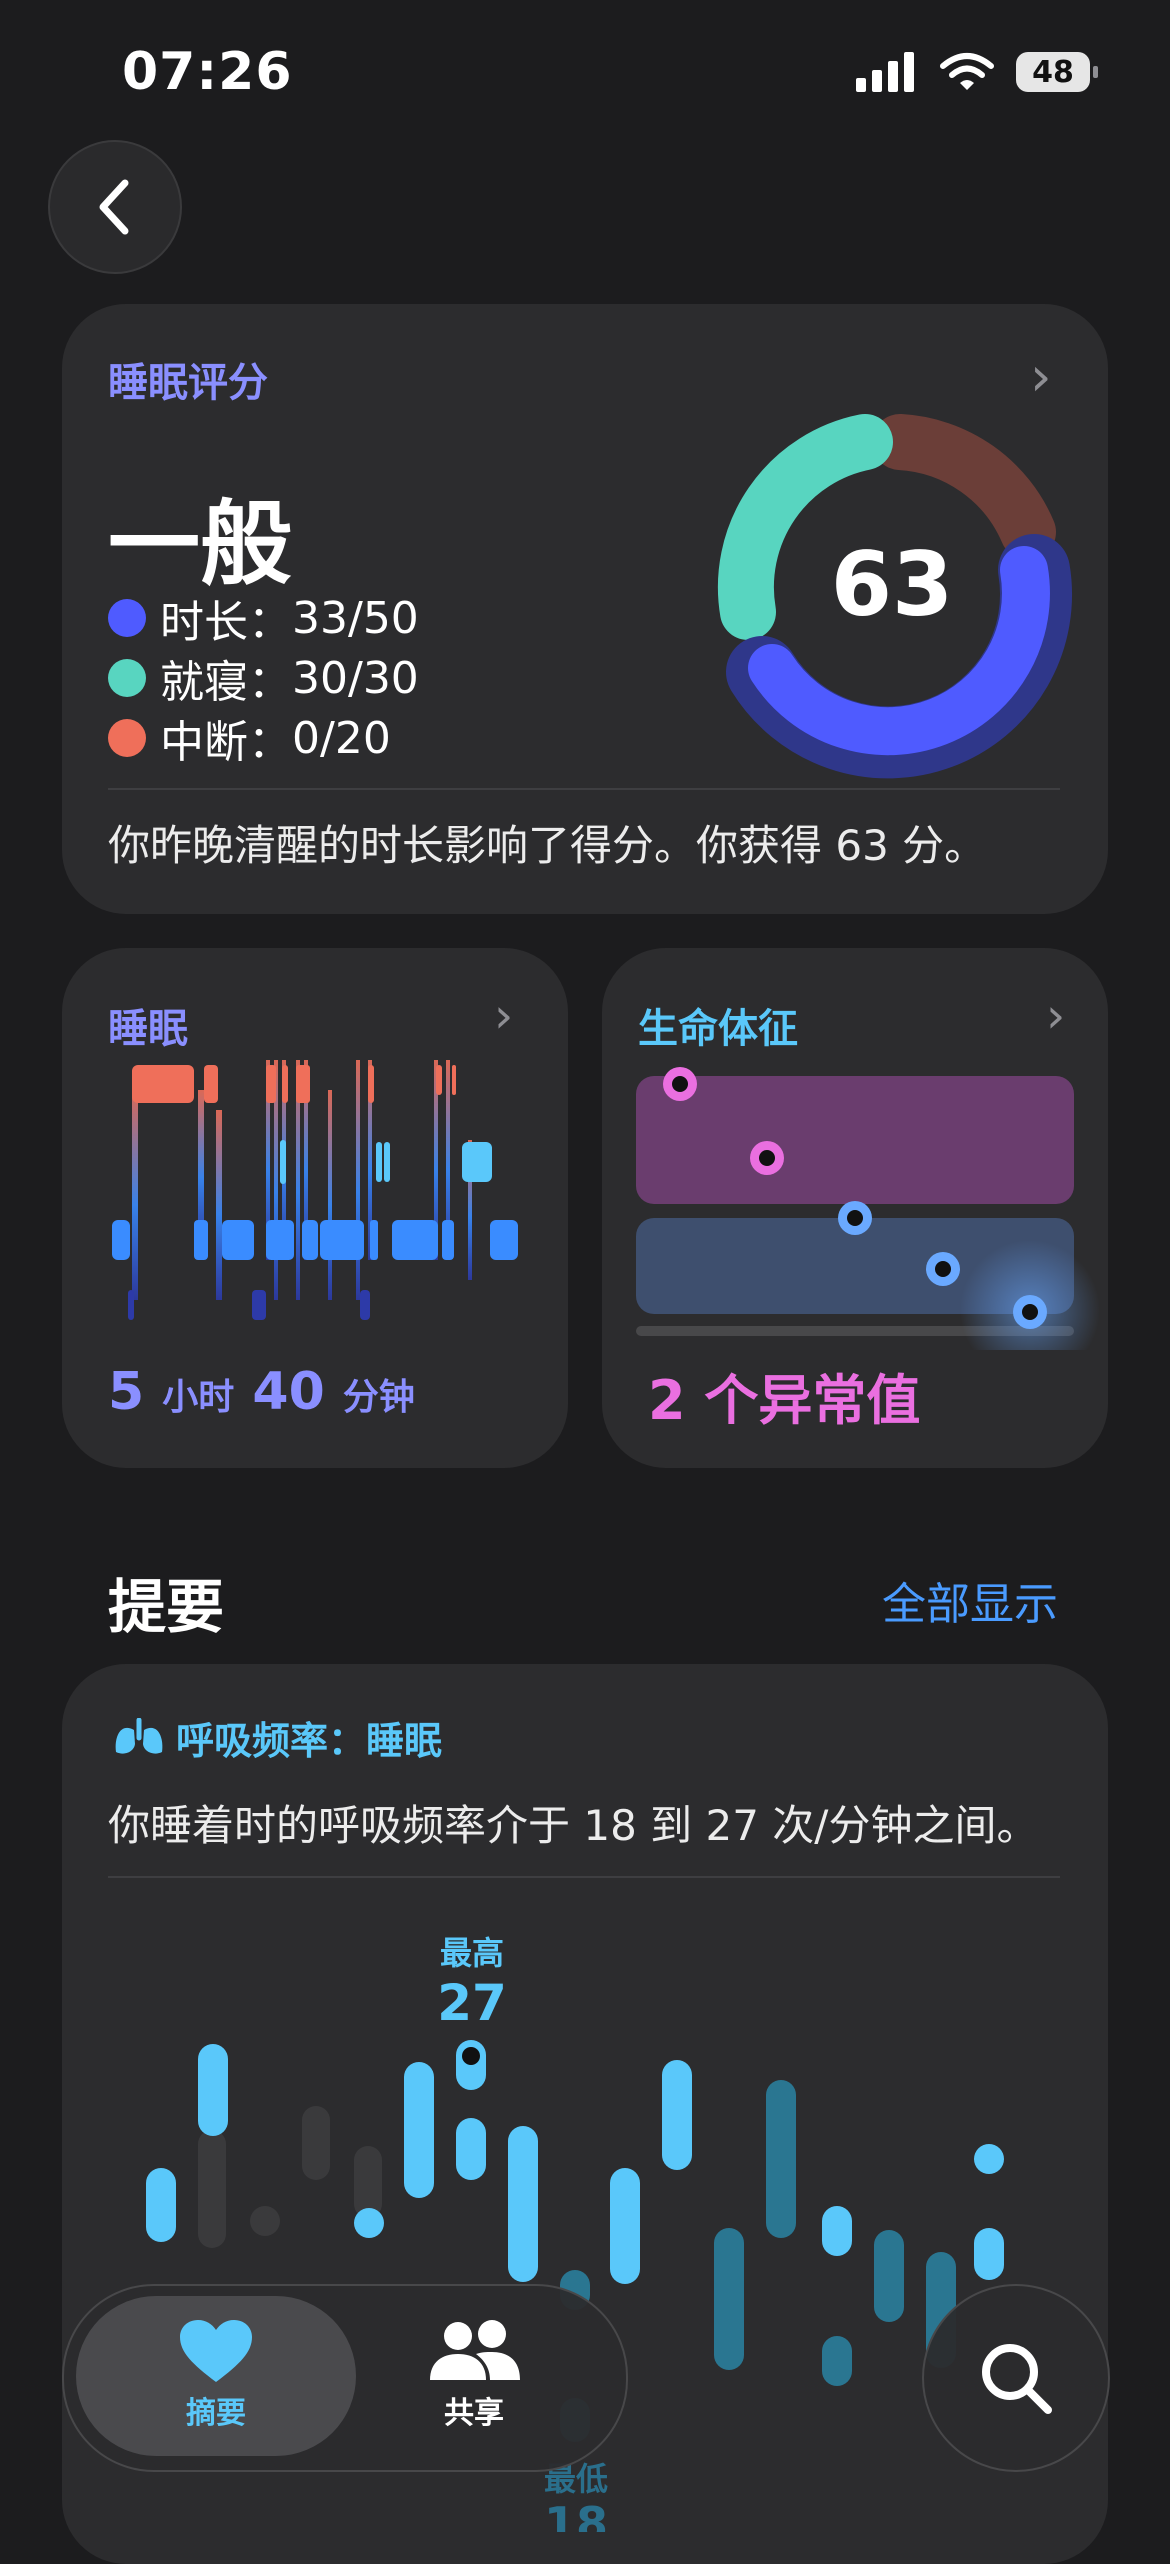  I want to click on sleep-card-title: 睡眠, so click(148, 1029).